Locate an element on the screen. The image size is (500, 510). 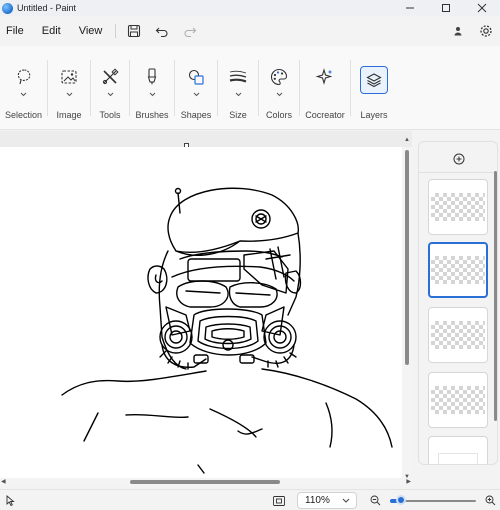
window-title: Untitled - Paint is located at coordinates (47, 8).